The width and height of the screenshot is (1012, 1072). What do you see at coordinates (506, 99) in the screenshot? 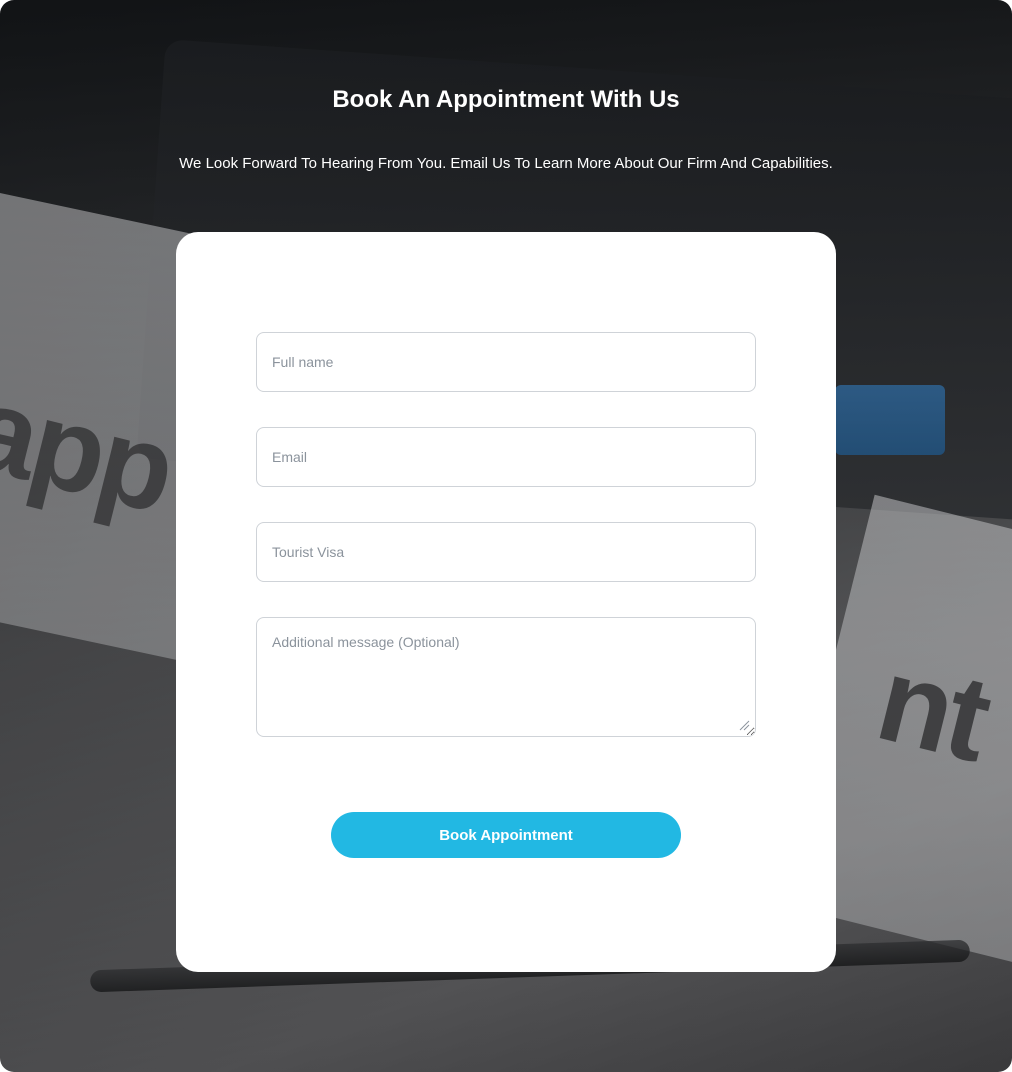
I see `page-title: Book An Appointment With Us` at bounding box center [506, 99].